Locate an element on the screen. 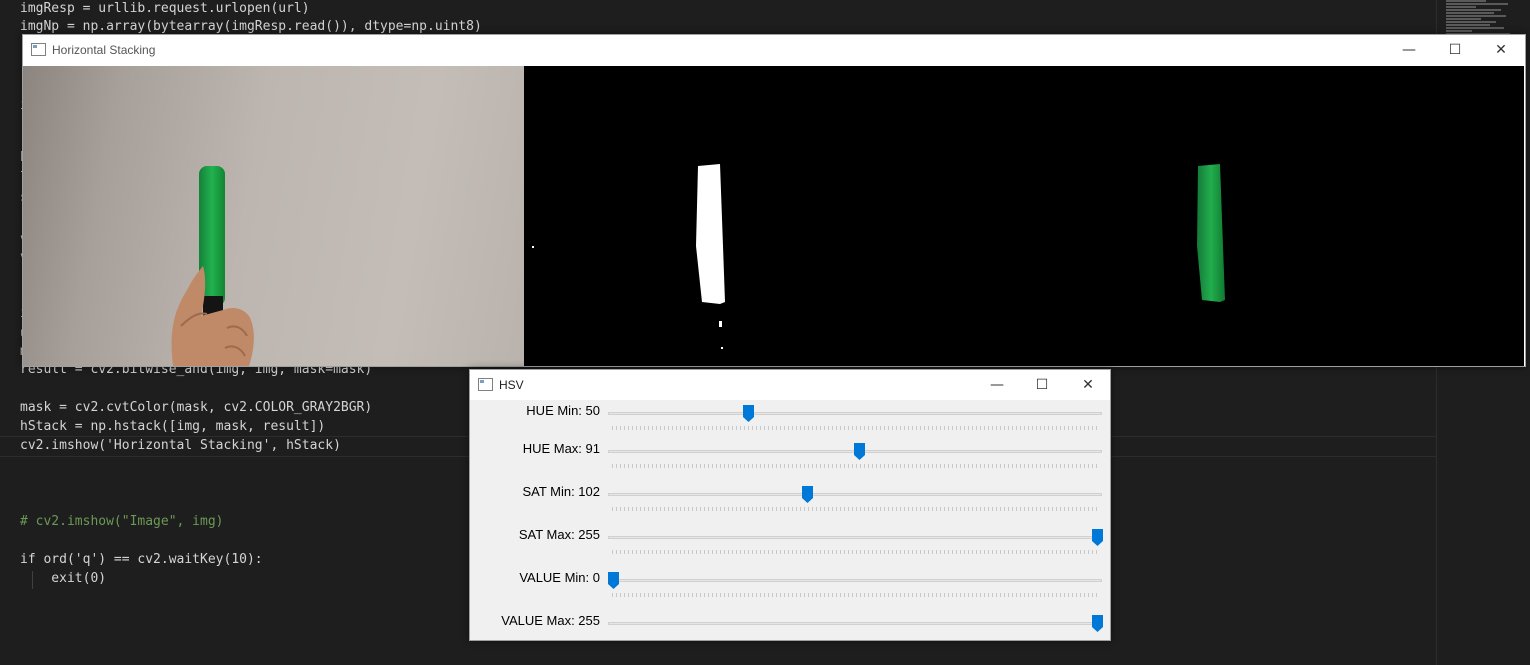 The height and width of the screenshot is (665, 1530). hsv-window-title: HSV is located at coordinates (511, 385).